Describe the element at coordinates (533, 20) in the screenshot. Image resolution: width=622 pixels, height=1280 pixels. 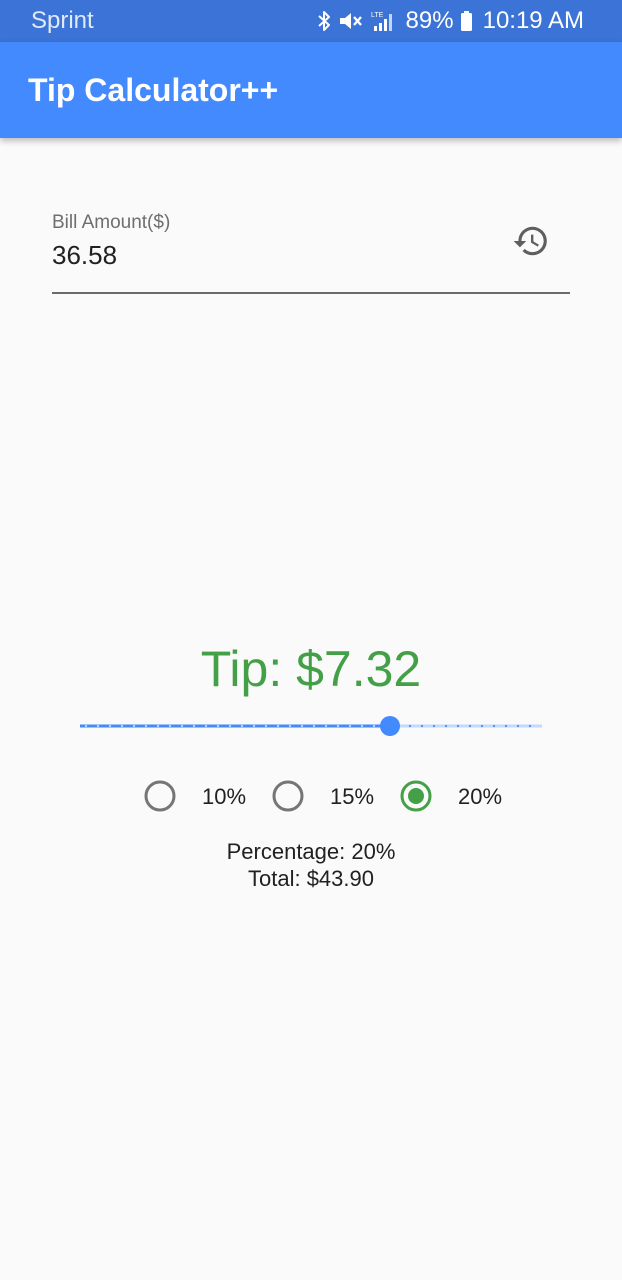
I see `clock: 10:19 AM` at that location.